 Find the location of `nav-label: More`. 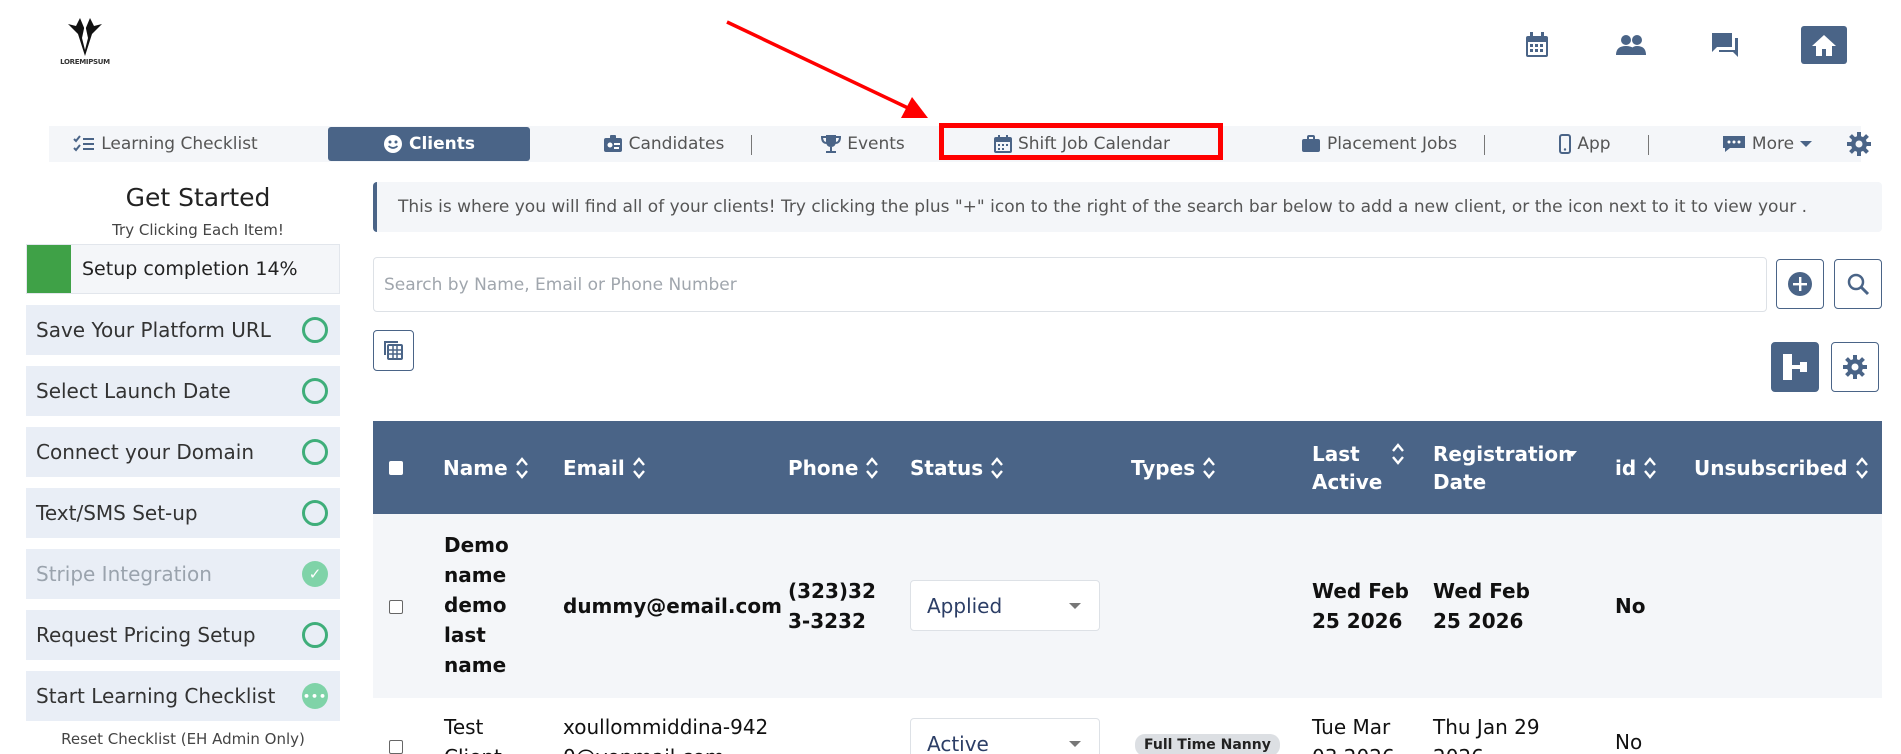

nav-label: More is located at coordinates (1773, 144).